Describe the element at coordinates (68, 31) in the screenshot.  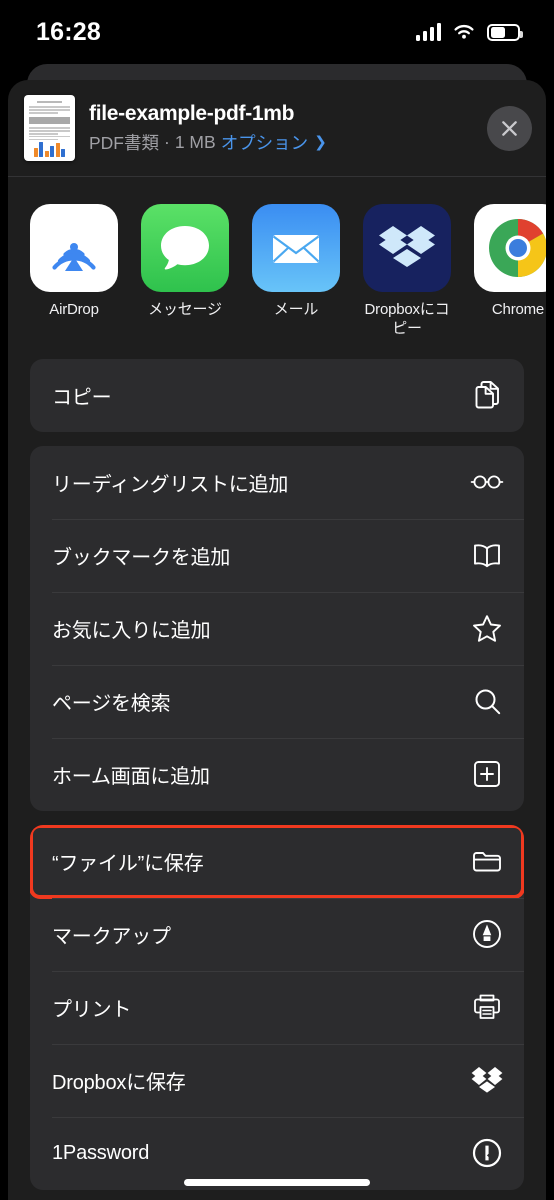
I see `status-bar-time: 16:28` at that location.